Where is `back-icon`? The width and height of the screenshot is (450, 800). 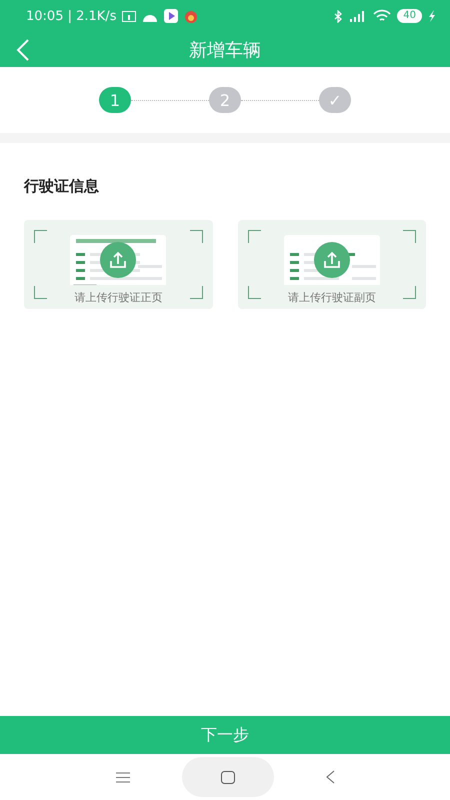 back-icon is located at coordinates (23, 50).